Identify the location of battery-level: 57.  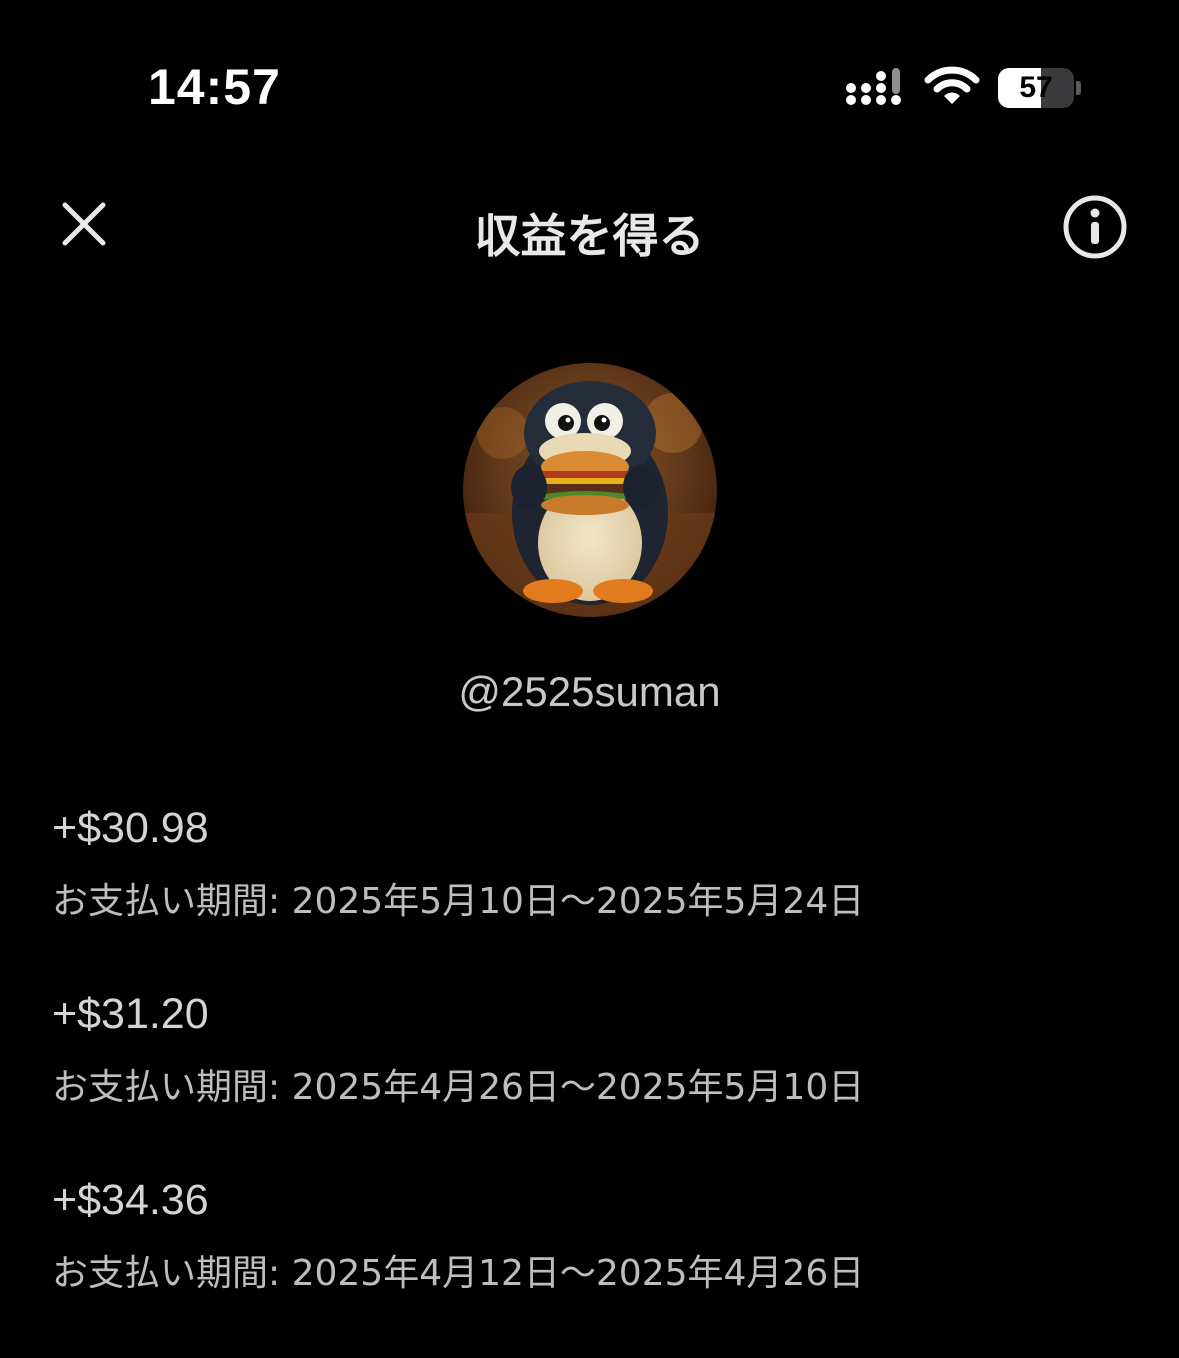
(1036, 87).